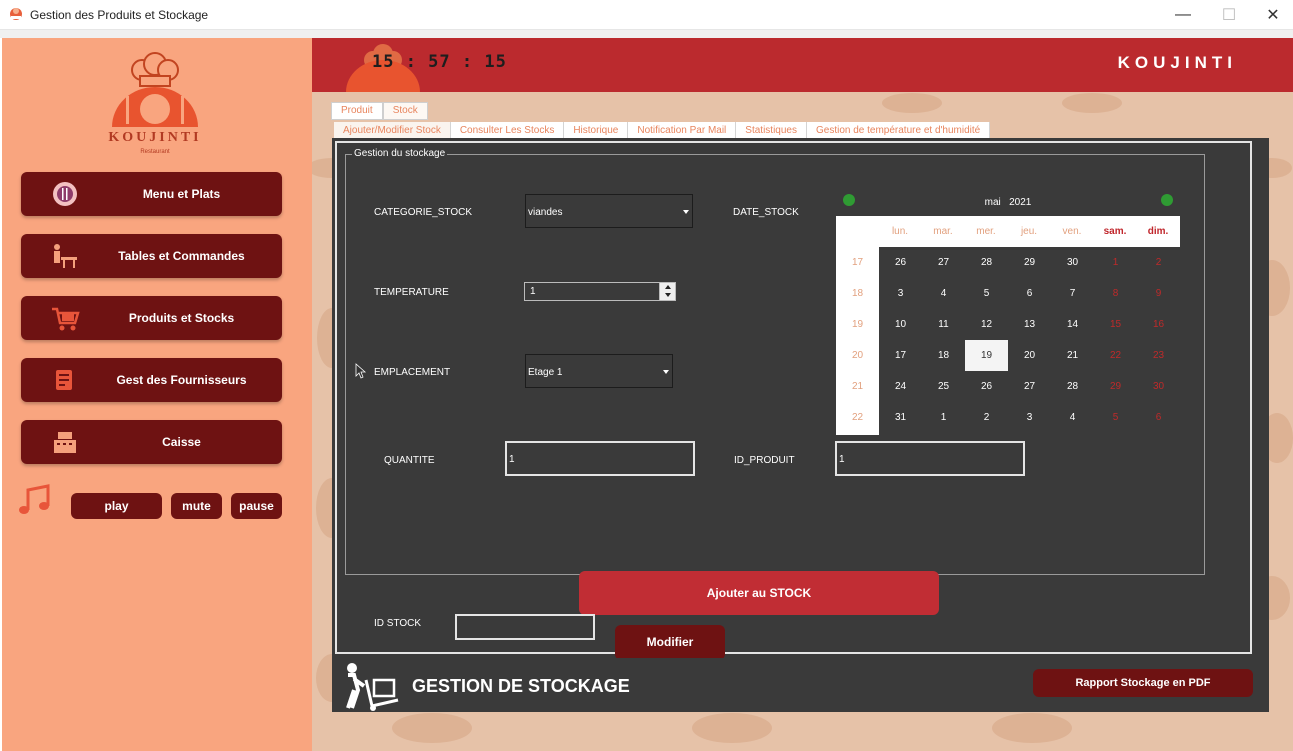  What do you see at coordinates (986, 355) in the screenshot?
I see `calendar-day: 19` at bounding box center [986, 355].